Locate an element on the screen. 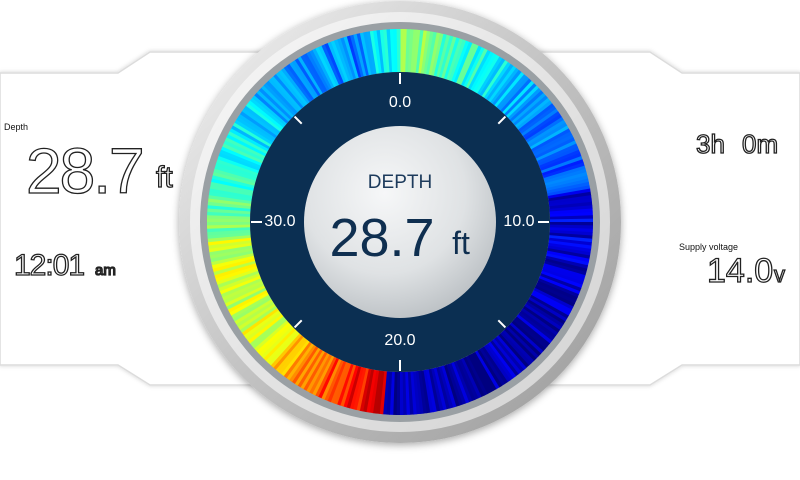 The image size is (800, 480). tick-label-bottom: 20.0 is located at coordinates (399, 340).